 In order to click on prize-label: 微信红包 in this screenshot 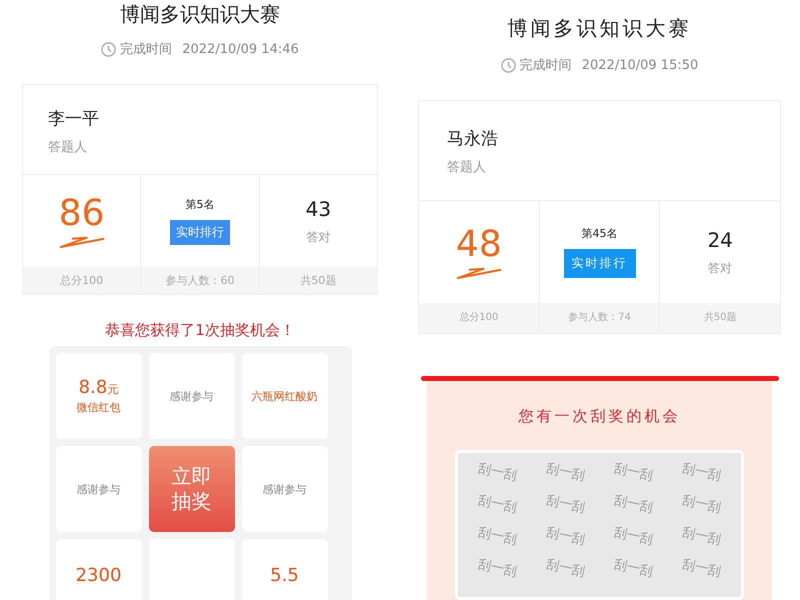, I will do `click(98, 407)`.